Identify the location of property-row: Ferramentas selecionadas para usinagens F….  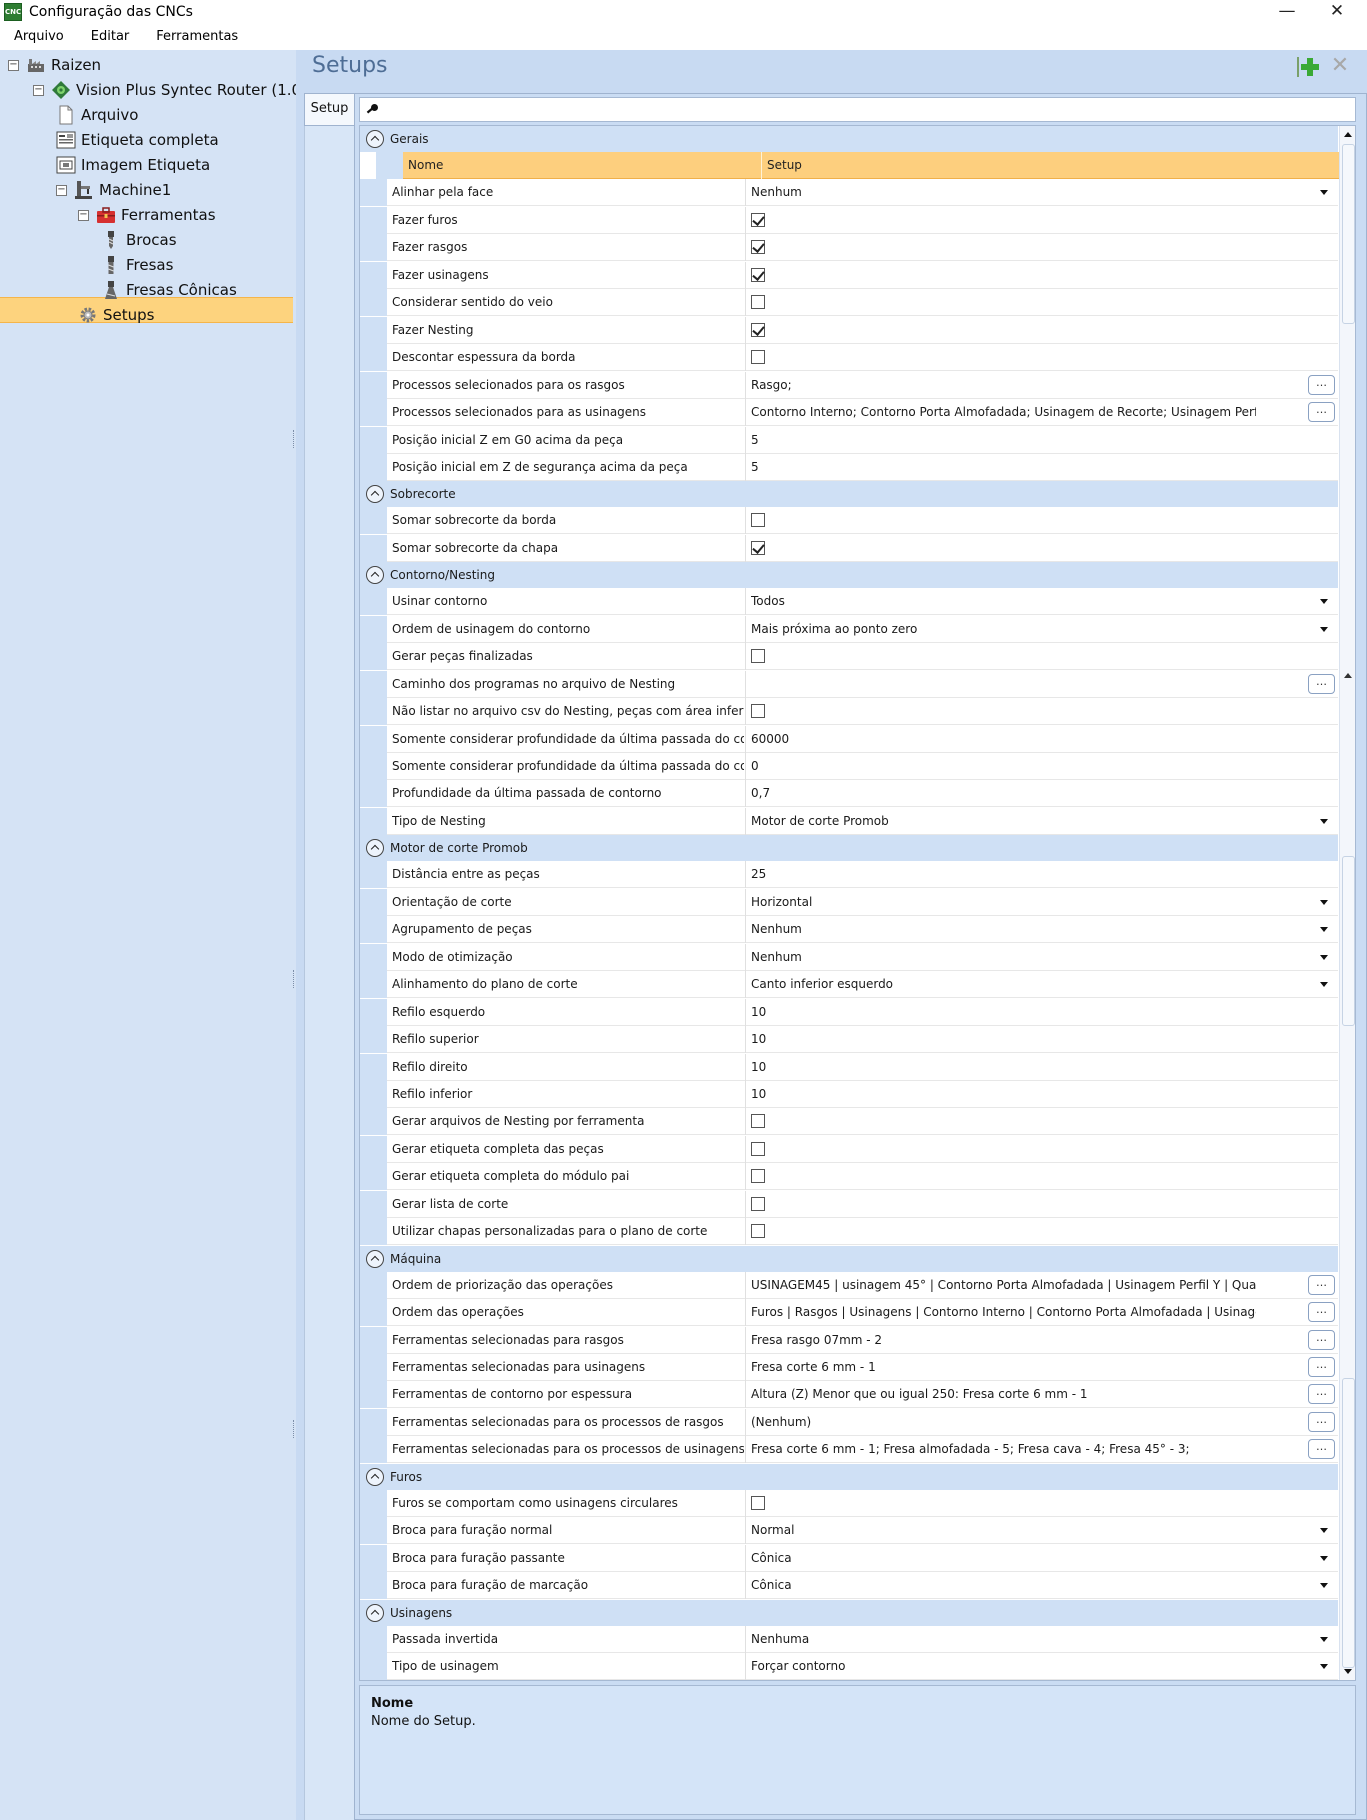
(849, 1367).